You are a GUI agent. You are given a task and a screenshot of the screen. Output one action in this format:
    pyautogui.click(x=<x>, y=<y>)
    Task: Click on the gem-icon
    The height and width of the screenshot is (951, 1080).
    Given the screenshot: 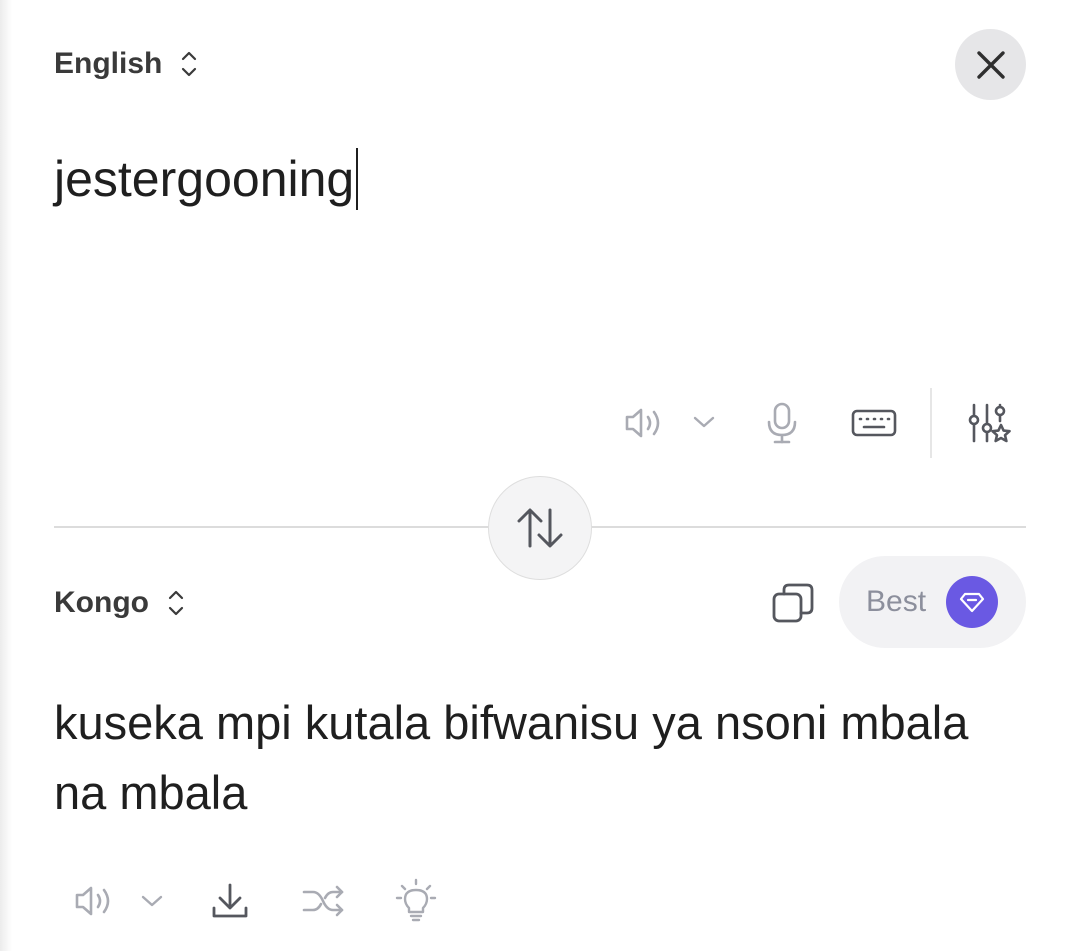 What is the action you would take?
    pyautogui.click(x=972, y=602)
    